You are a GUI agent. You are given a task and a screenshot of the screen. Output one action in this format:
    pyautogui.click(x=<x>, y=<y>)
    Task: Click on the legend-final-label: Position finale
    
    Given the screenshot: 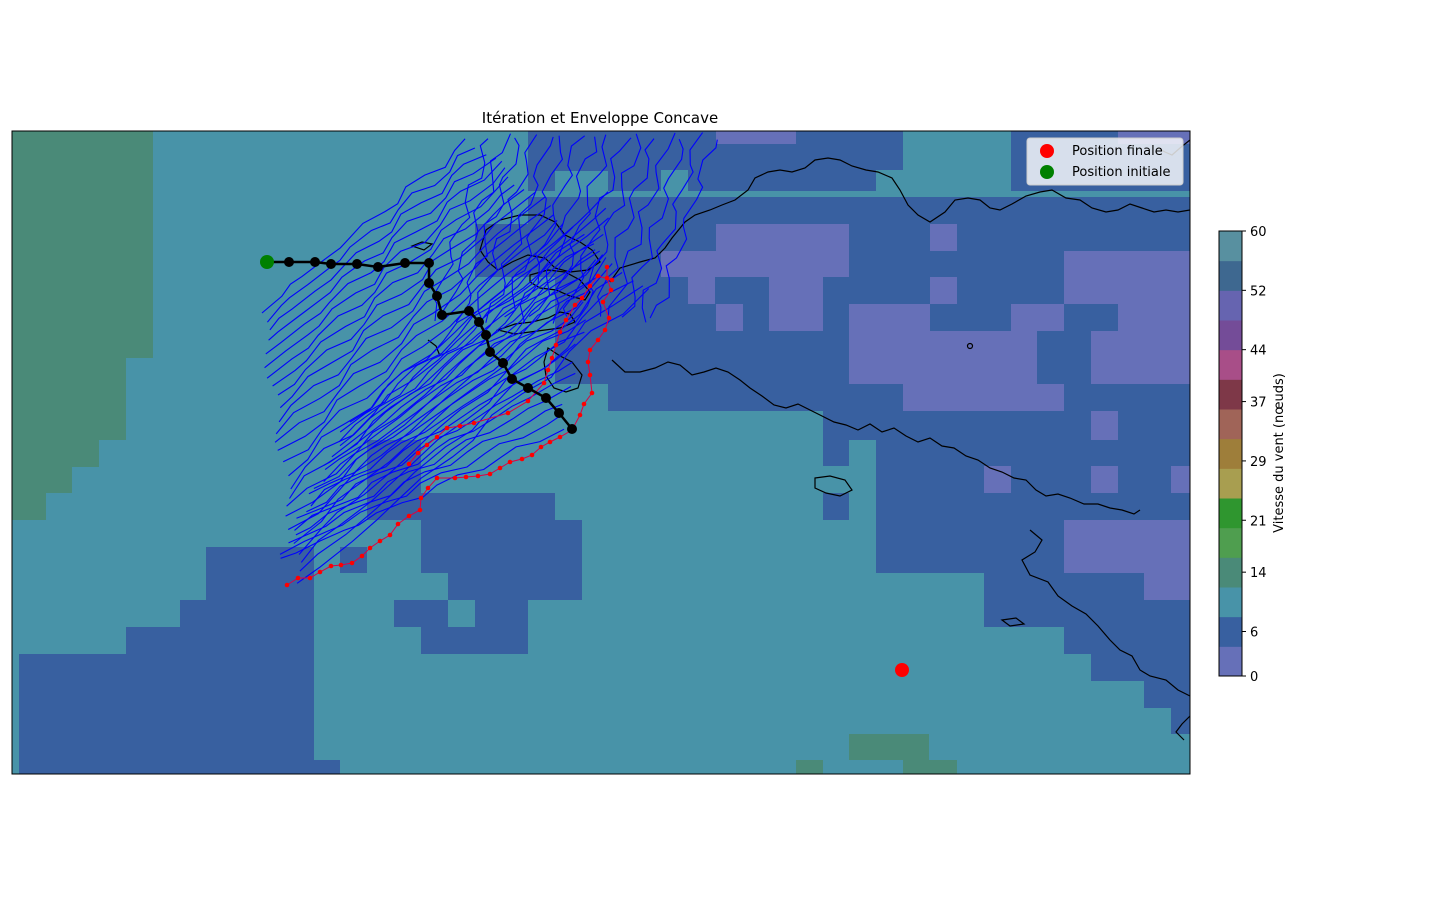 What is the action you would take?
    pyautogui.click(x=1117, y=151)
    